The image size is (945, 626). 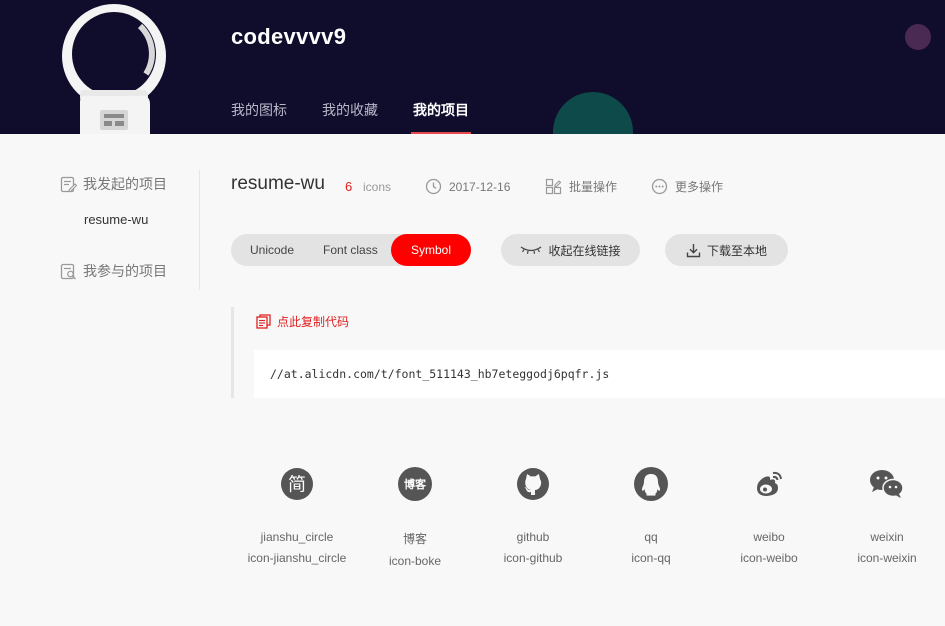 I want to click on icon-name: weixin, so click(x=887, y=537).